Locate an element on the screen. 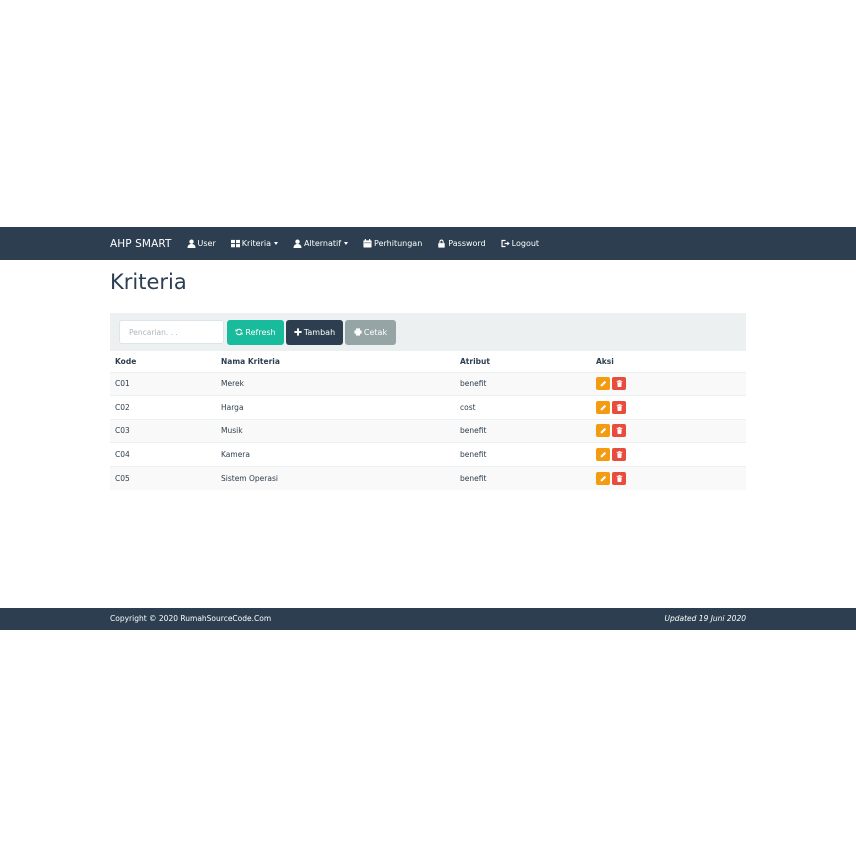  header-nama-kriteria: Nama Kriteria is located at coordinates (335, 362).